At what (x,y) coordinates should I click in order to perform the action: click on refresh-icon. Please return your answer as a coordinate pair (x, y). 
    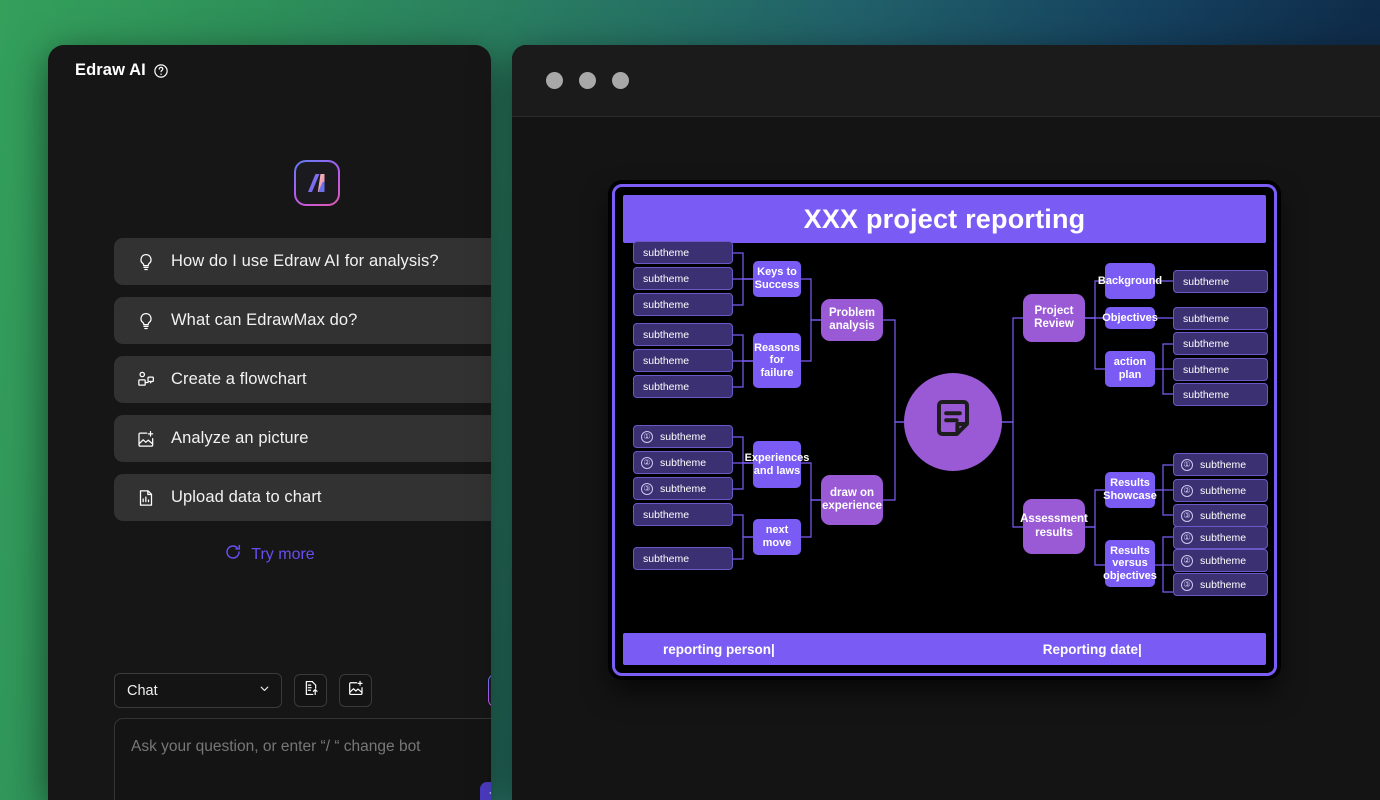
    Looking at the image, I should click on (233, 554).